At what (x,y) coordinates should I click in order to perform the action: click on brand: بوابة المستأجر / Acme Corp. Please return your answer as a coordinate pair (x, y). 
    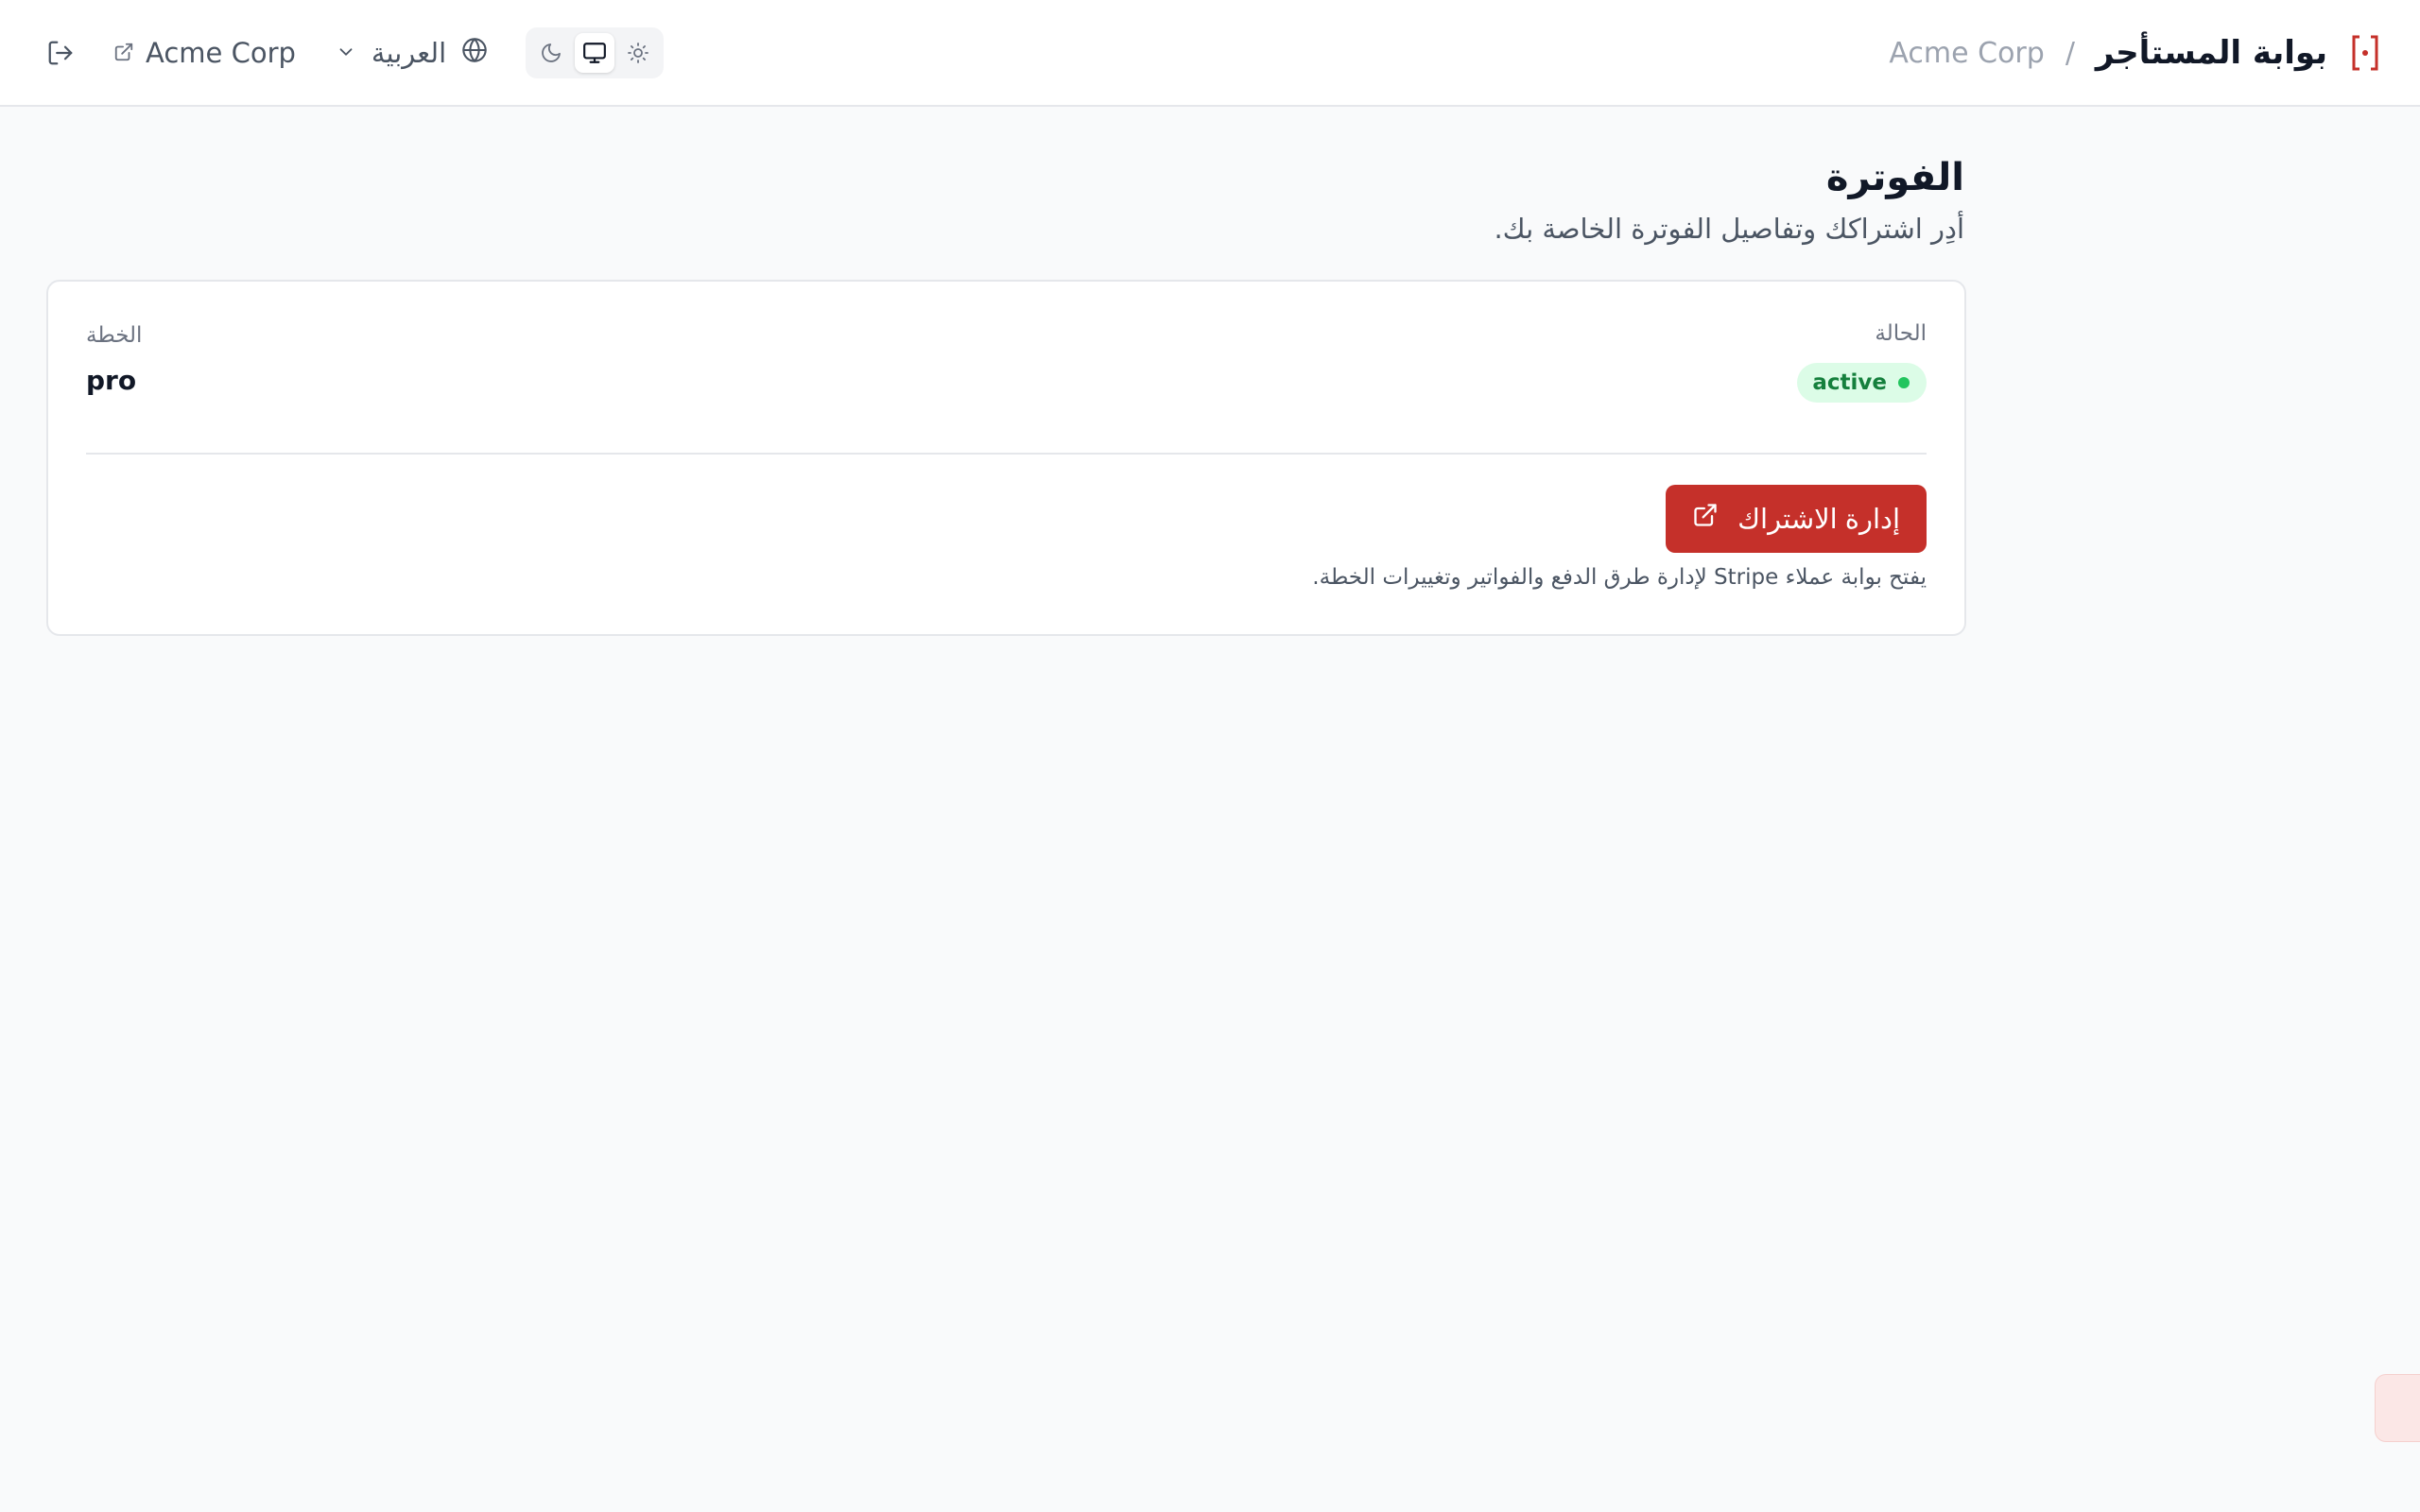
    Looking at the image, I should click on (2135, 52).